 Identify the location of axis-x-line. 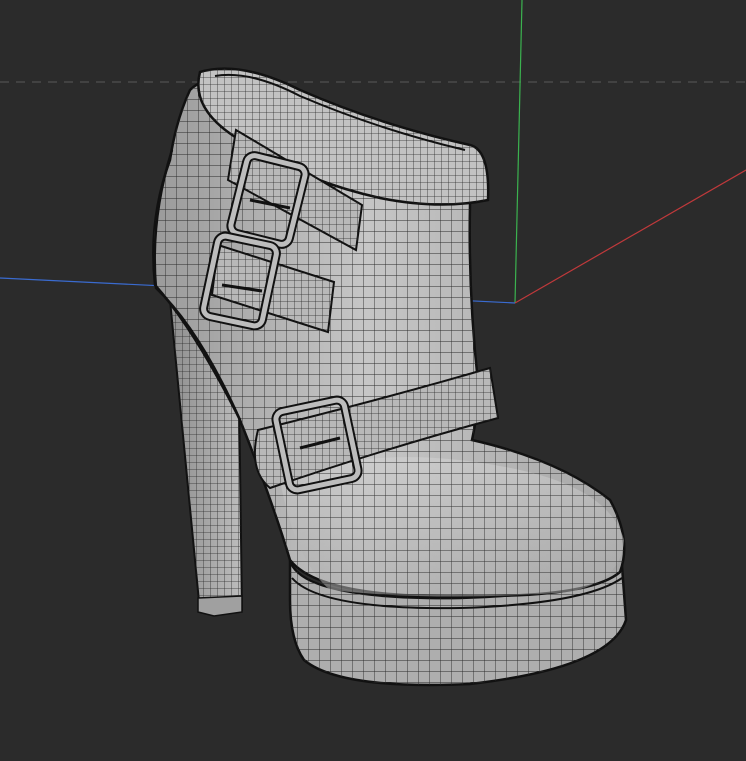
(630, 236).